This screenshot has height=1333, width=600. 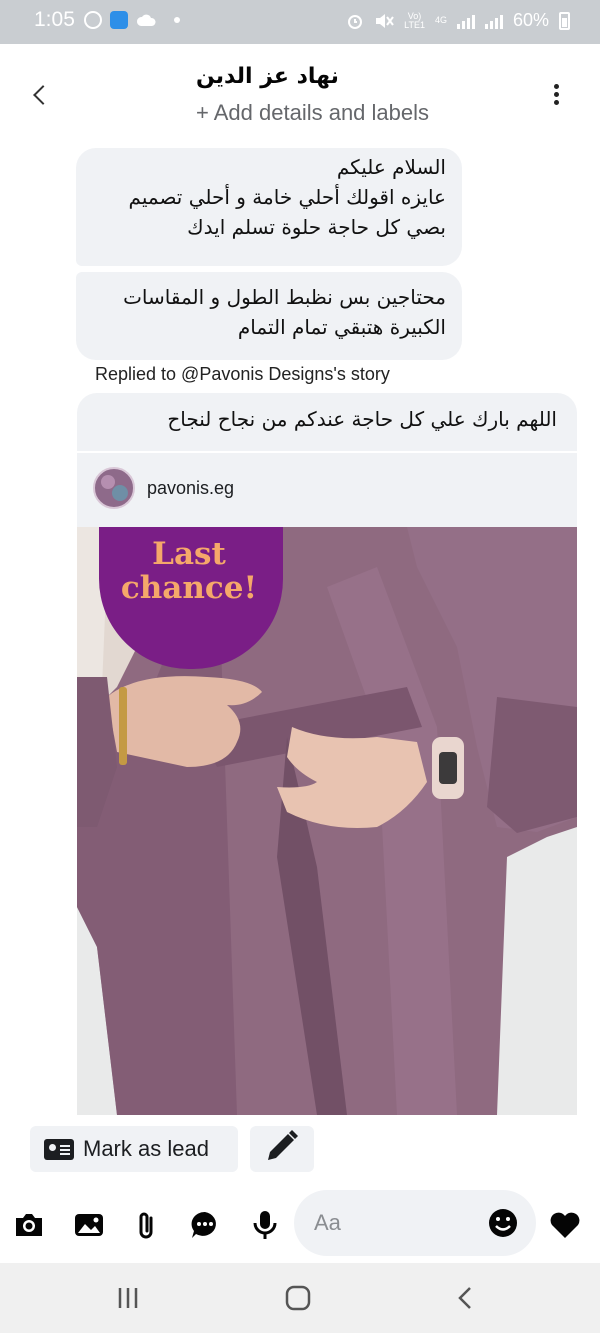 What do you see at coordinates (300, 1223) in the screenshot?
I see `message-composer` at bounding box center [300, 1223].